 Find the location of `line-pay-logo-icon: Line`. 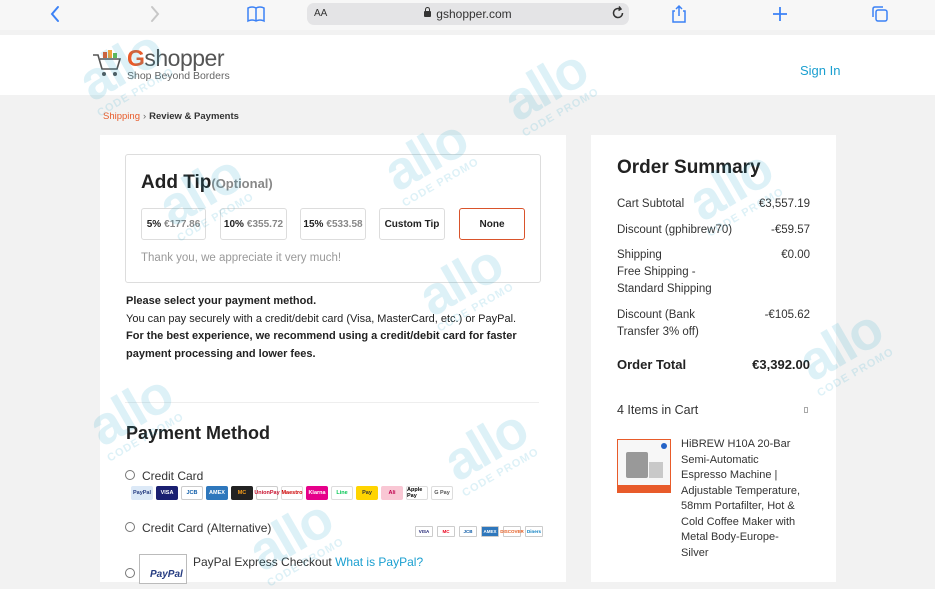

line-pay-logo-icon: Line is located at coordinates (342, 493).